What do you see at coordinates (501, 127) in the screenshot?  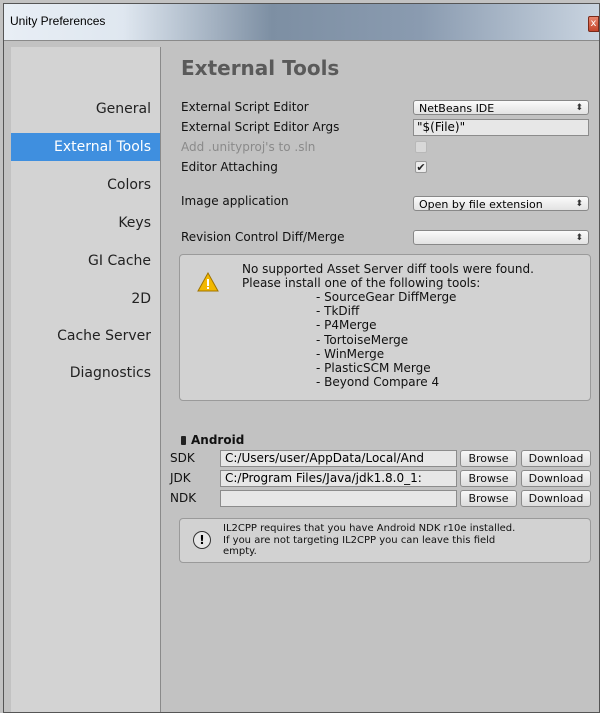 I see `script-editor-args-field: "$(File)"` at bounding box center [501, 127].